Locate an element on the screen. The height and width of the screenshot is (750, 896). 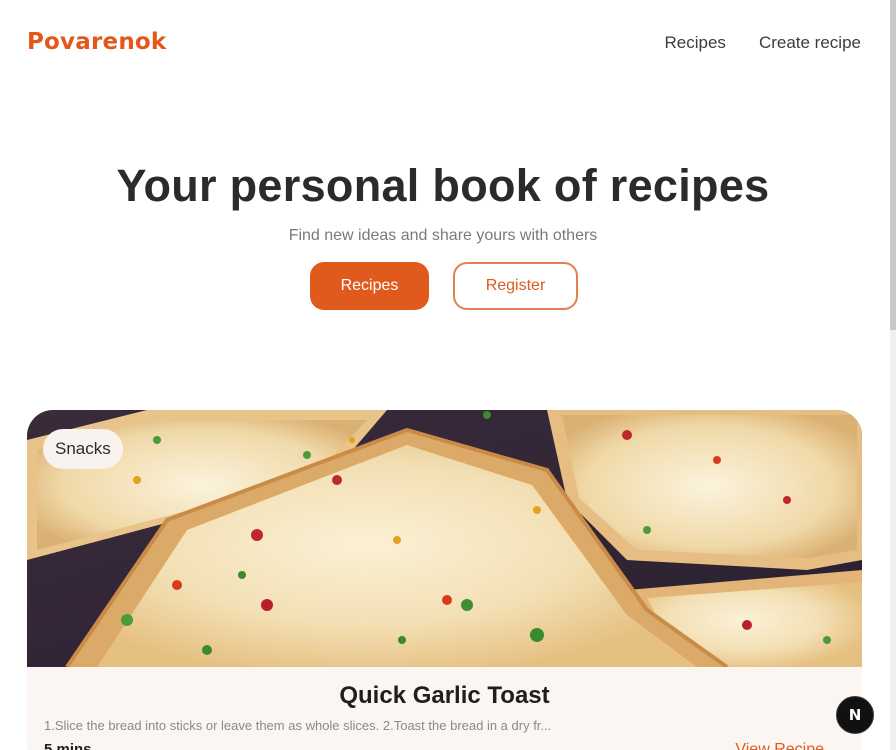
main-nav: Recipes Create recipe is located at coordinates (763, 43).